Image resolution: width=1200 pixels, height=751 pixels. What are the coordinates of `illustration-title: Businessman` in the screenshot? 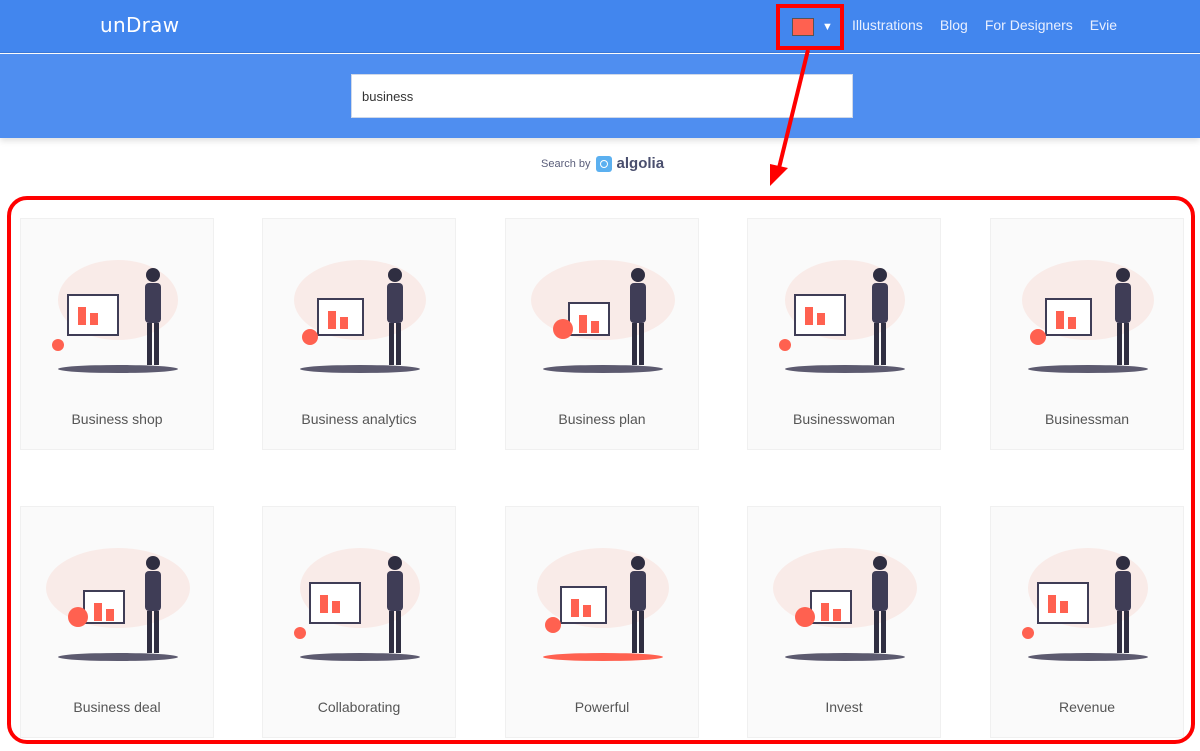 It's located at (1087, 419).